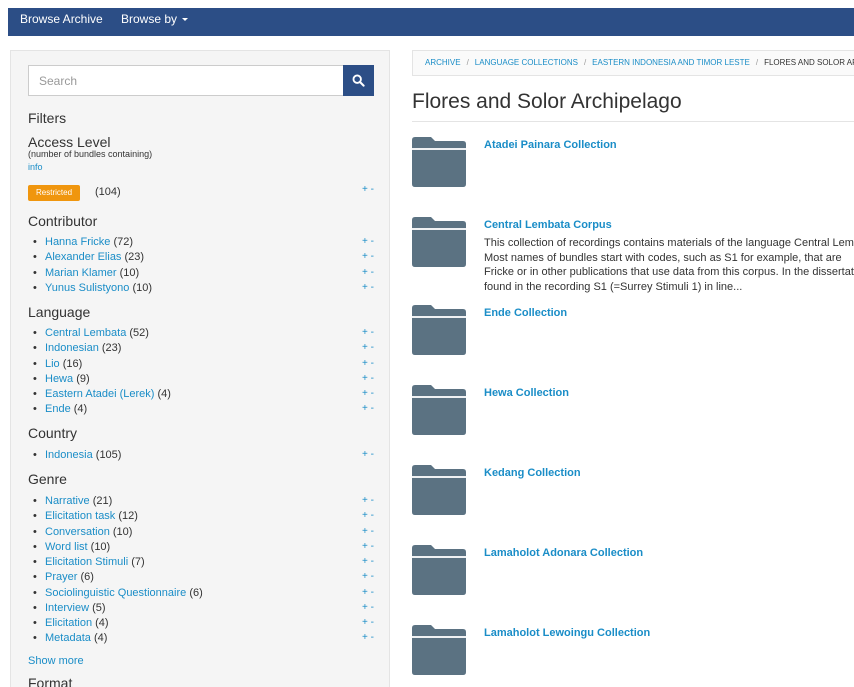 The image size is (854, 687). What do you see at coordinates (67, 501) in the screenshot?
I see `filter-link: Narrative` at bounding box center [67, 501].